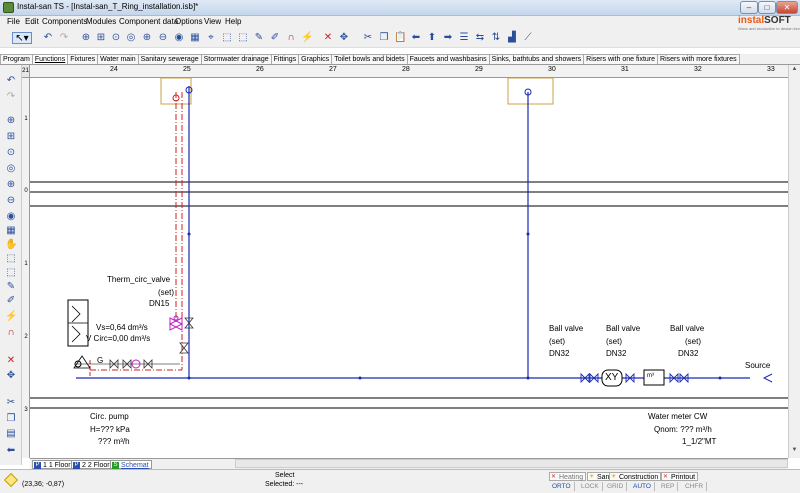  Describe the element at coordinates (562, 486) in the screenshot. I see `mode-orto: ORTO` at that location.